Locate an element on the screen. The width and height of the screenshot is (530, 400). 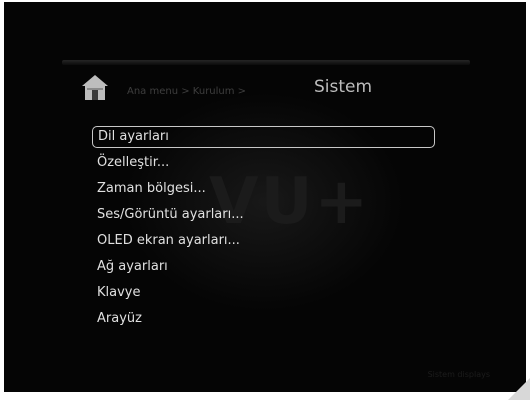
page-title: Sistem is located at coordinates (343, 87).